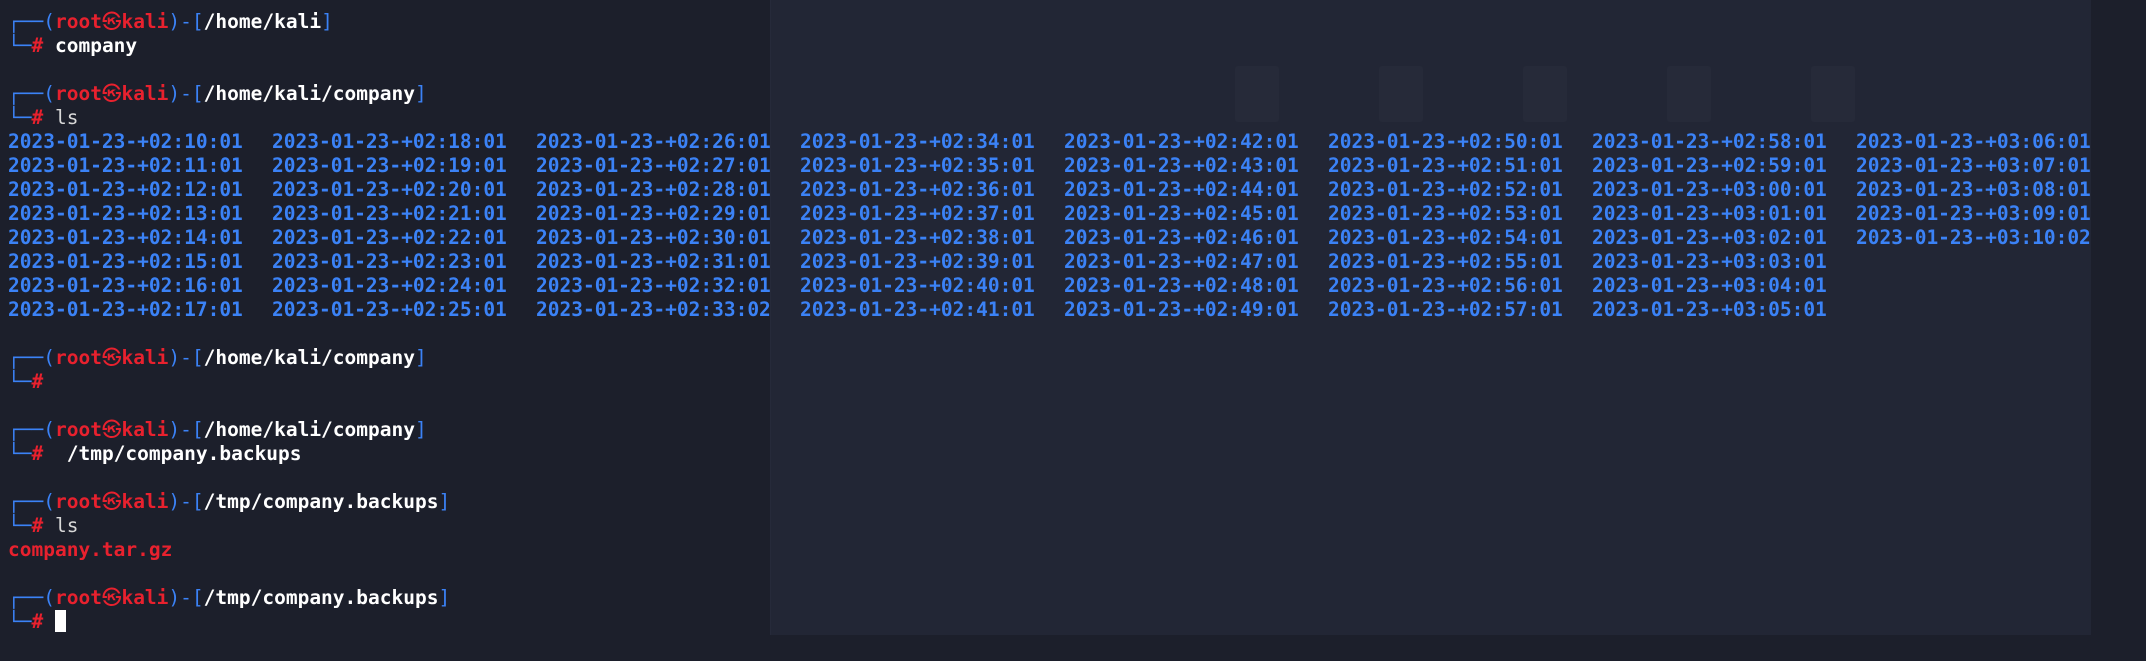 The image size is (2146, 661). Describe the element at coordinates (389, 261) in the screenshot. I see `directory-entry: 2023-01-23-+02:23:01` at that location.